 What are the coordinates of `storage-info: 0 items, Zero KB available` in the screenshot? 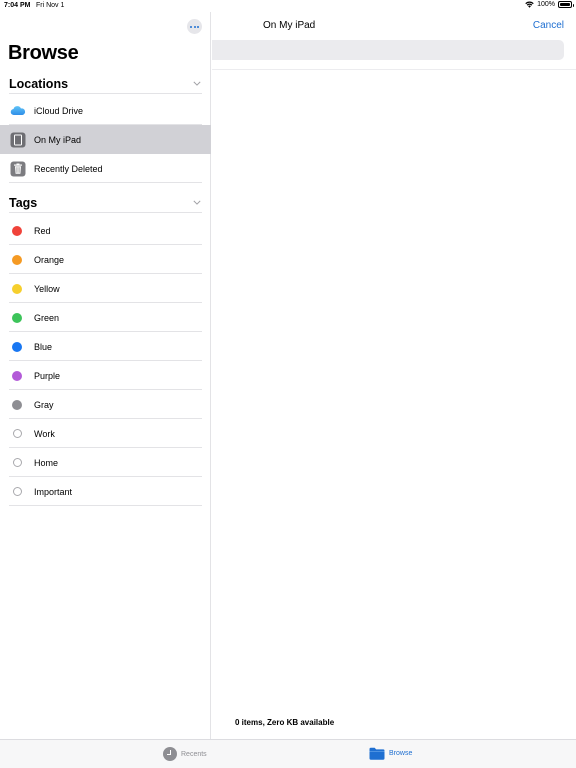 It's located at (285, 722).